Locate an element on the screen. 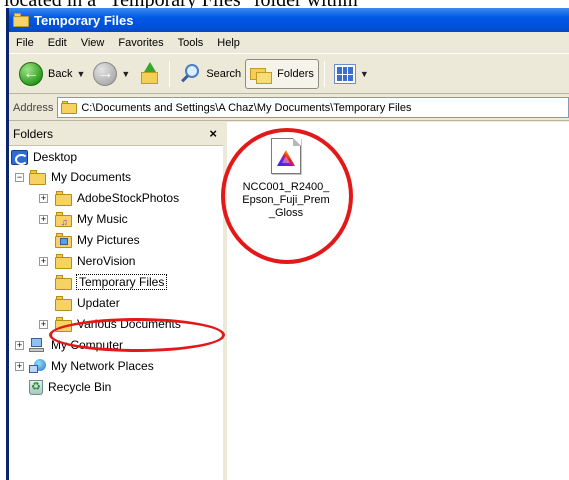 The width and height of the screenshot is (569, 480). up-folder-icon is located at coordinates (149, 74).